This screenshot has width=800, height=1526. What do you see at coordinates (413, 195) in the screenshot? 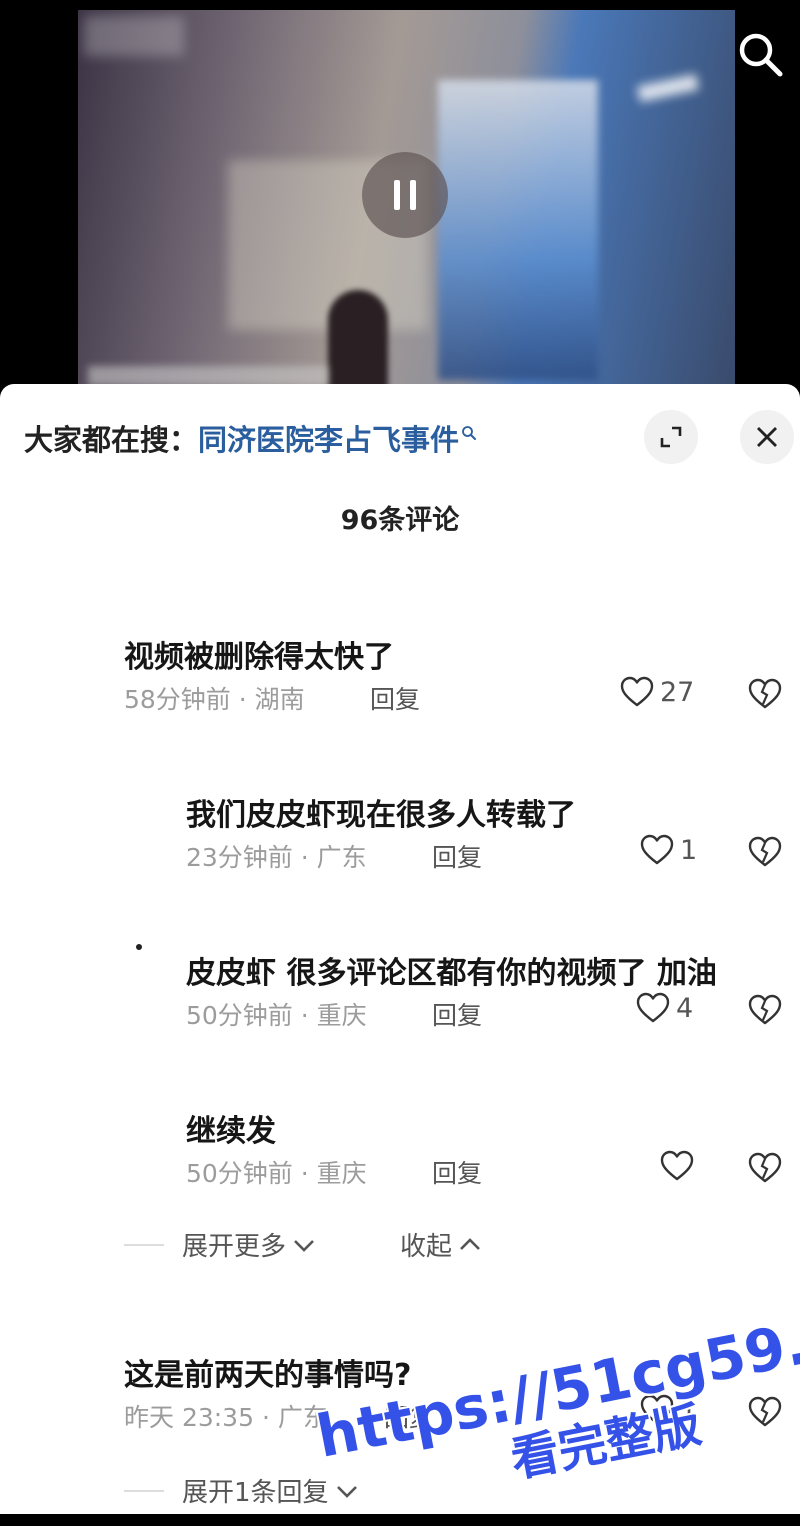
I see `pause-icon-bar` at bounding box center [413, 195].